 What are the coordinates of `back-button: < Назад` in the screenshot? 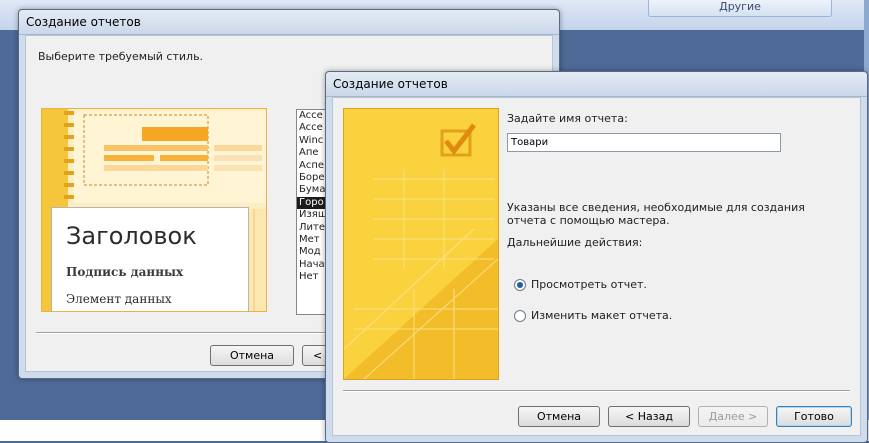 It's located at (649, 416).